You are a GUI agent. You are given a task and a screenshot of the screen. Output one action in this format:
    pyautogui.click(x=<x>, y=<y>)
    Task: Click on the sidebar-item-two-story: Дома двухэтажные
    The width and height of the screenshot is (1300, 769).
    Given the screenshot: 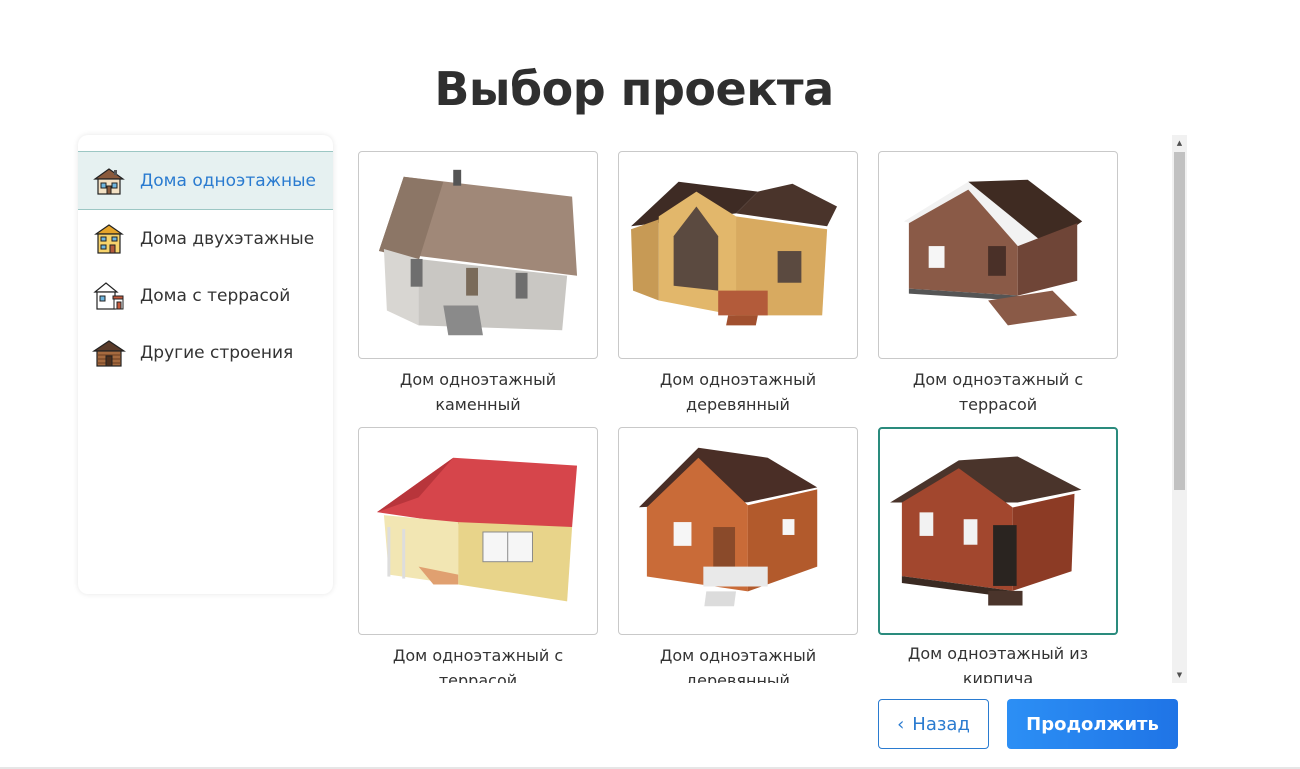 What is the action you would take?
    pyautogui.click(x=205, y=238)
    